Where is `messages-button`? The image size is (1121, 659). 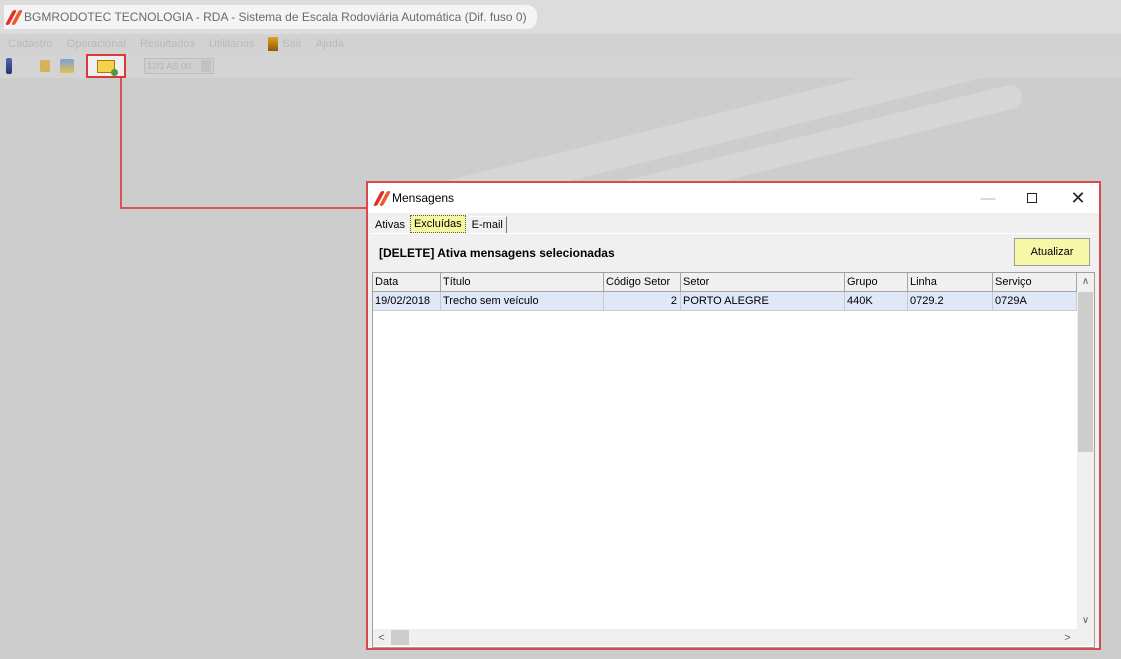 messages-button is located at coordinates (106, 66).